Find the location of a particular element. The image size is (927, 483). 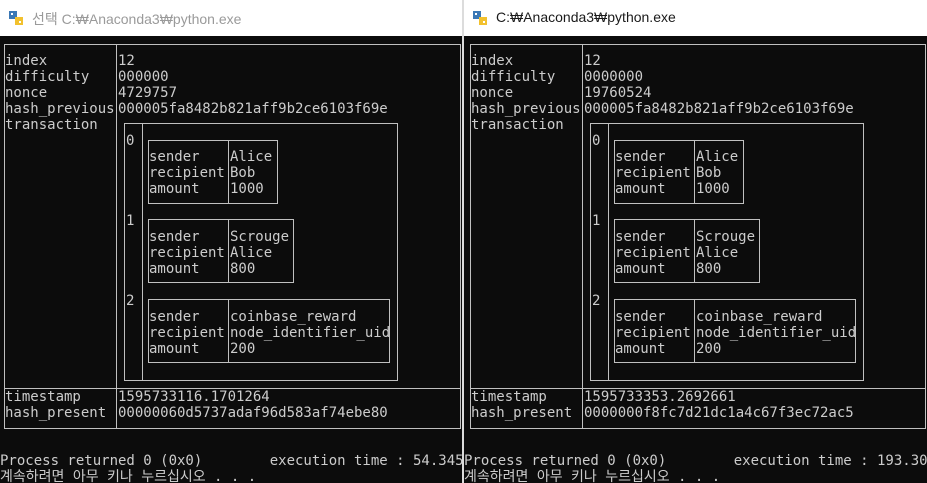

title-bar: C:₩Anaconda3₩python.exe is located at coordinates (695, 18).